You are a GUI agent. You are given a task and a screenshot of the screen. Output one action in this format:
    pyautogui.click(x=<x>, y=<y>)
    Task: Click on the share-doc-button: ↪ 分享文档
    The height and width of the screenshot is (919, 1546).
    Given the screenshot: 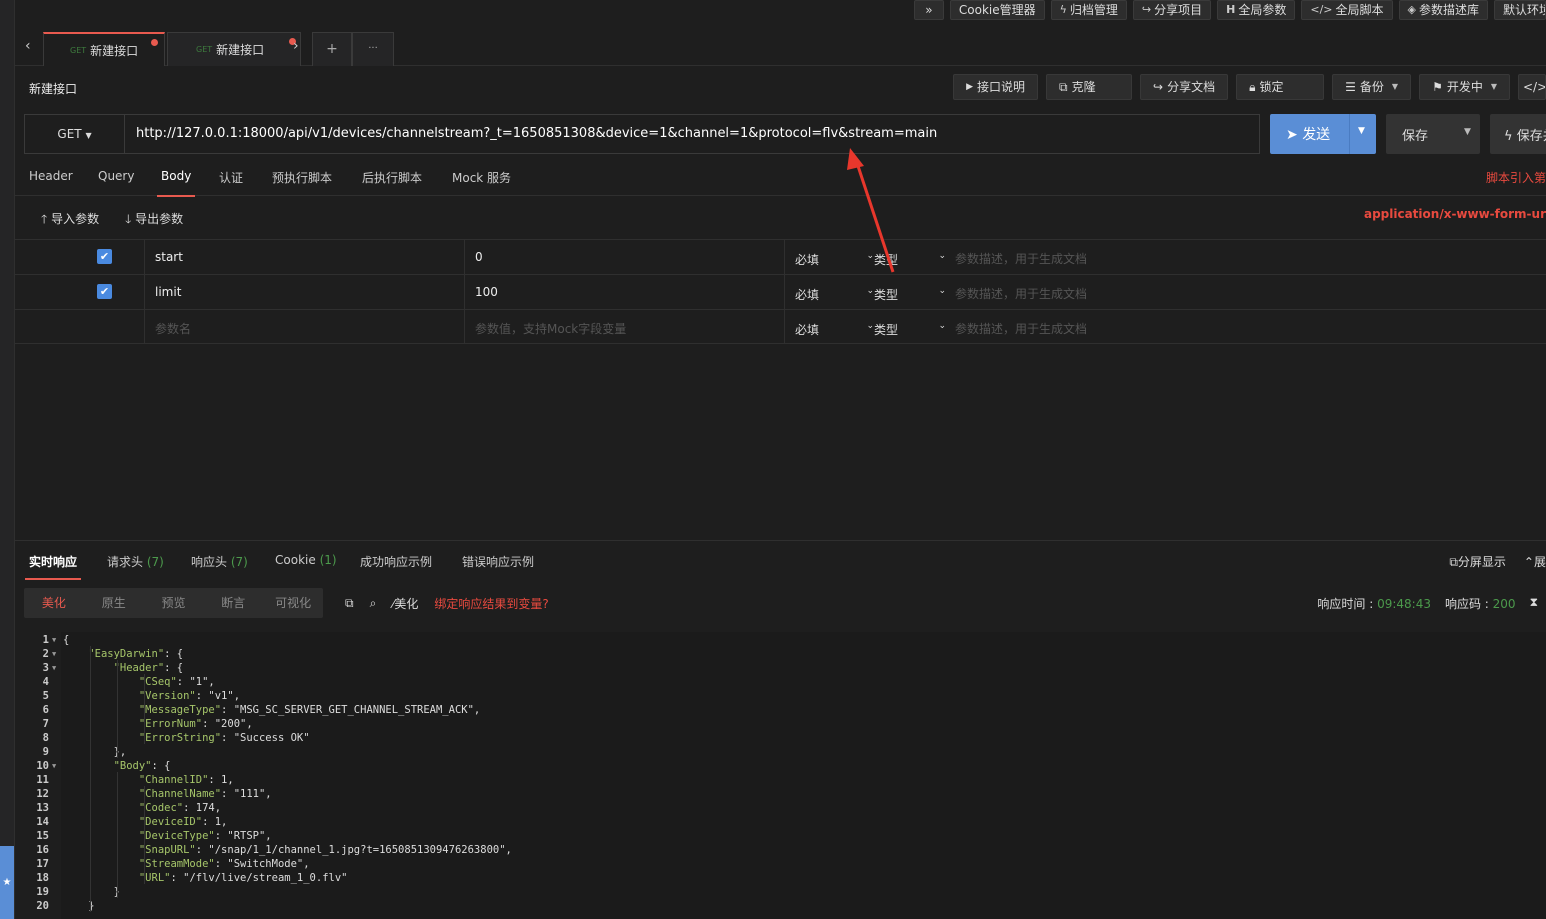 What is the action you would take?
    pyautogui.click(x=1184, y=87)
    